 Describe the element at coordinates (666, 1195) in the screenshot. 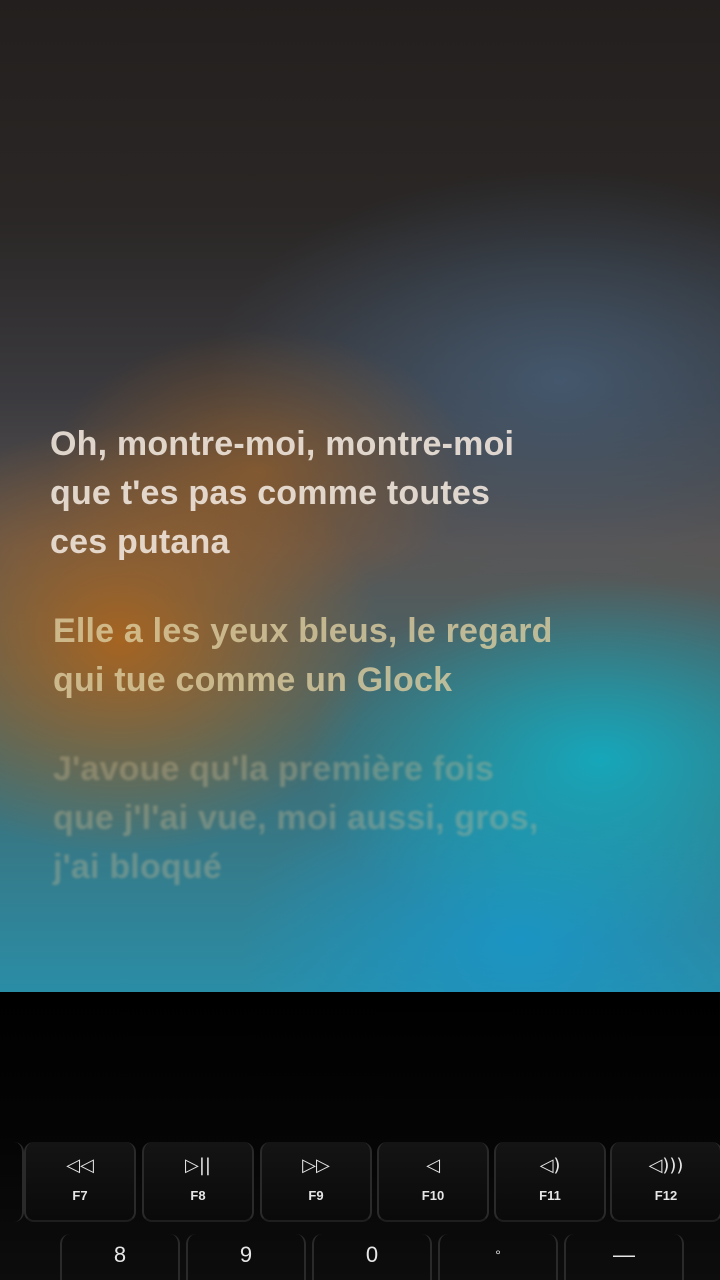

I see `key-label: F12` at that location.